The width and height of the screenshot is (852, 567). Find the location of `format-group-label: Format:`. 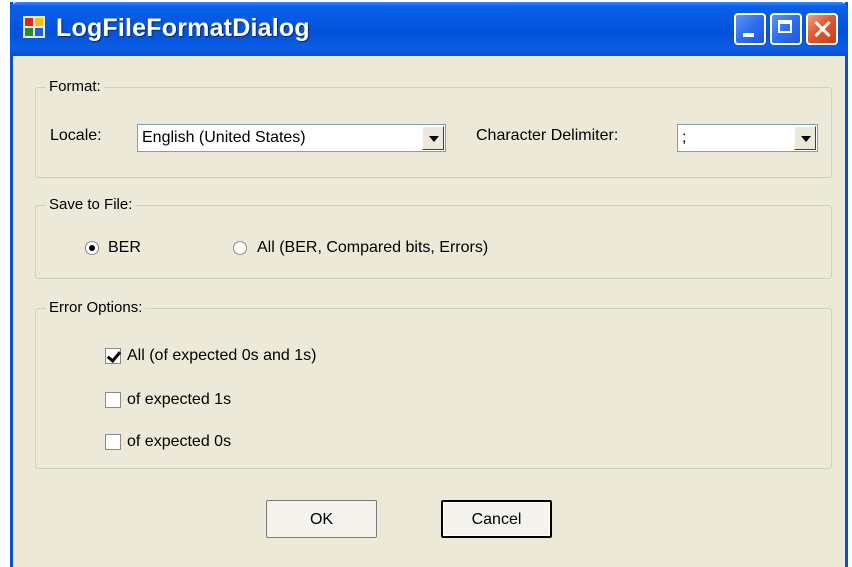

format-group-label: Format: is located at coordinates (75, 86).